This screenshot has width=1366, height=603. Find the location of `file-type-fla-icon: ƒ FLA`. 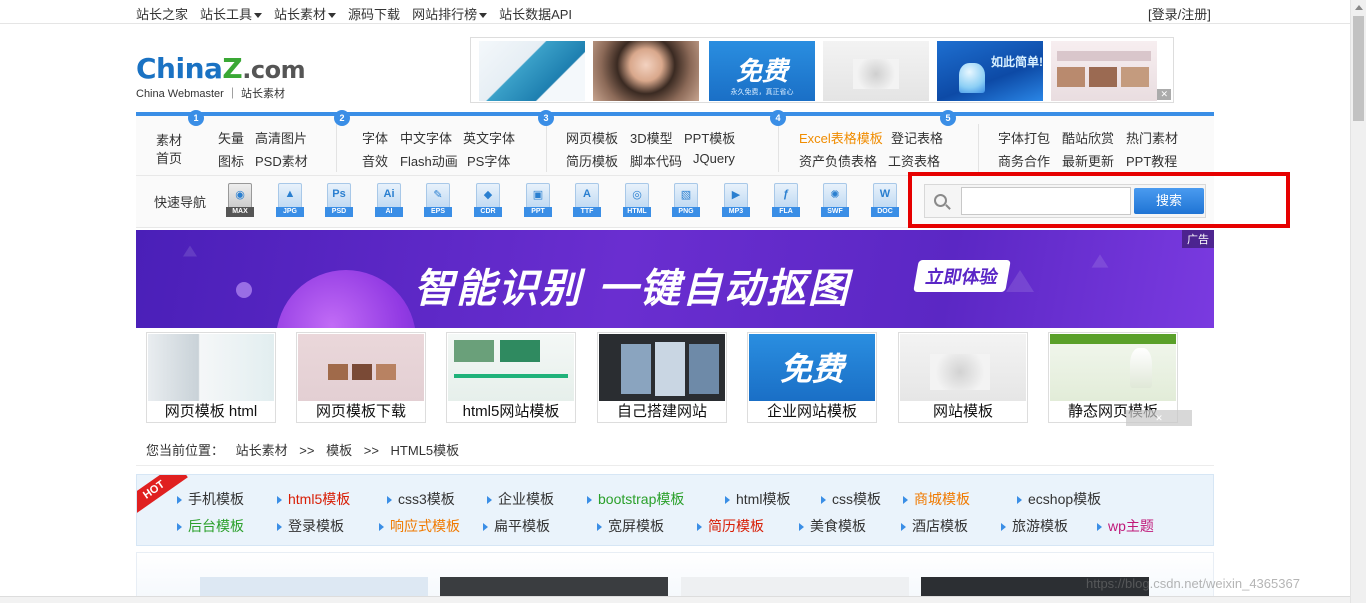

file-type-fla-icon: ƒ FLA is located at coordinates (786, 200).